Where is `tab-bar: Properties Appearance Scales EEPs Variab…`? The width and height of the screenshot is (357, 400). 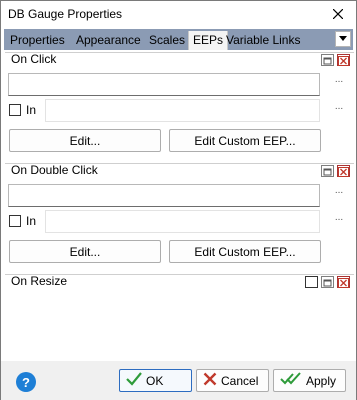
tab-bar: Properties Appearance Scales EEPs Variab… is located at coordinates (178, 39).